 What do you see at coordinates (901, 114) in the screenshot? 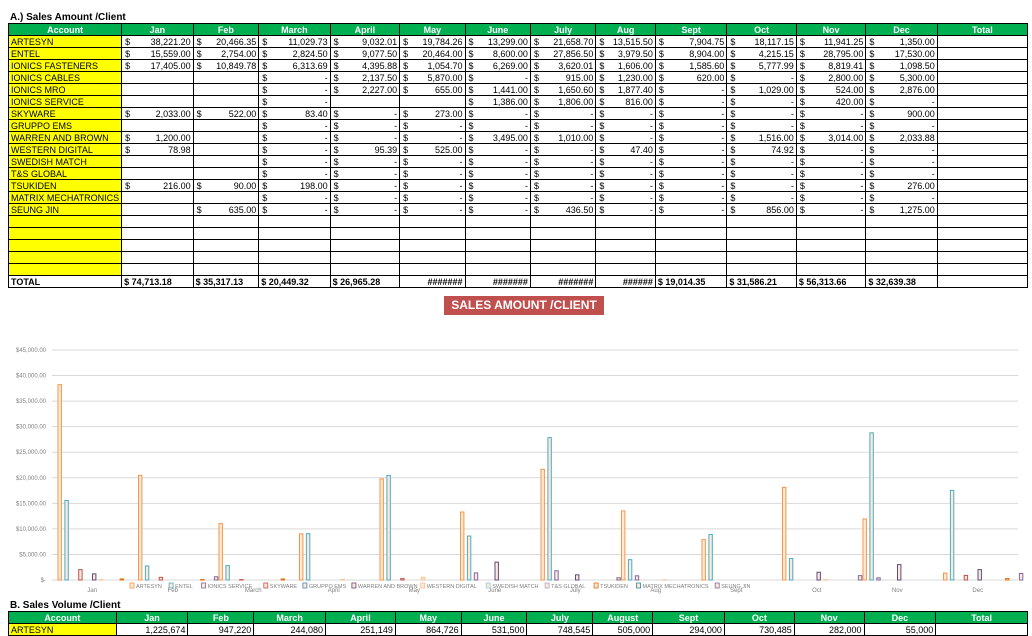
I see `value-cell: $900.00` at bounding box center [901, 114].